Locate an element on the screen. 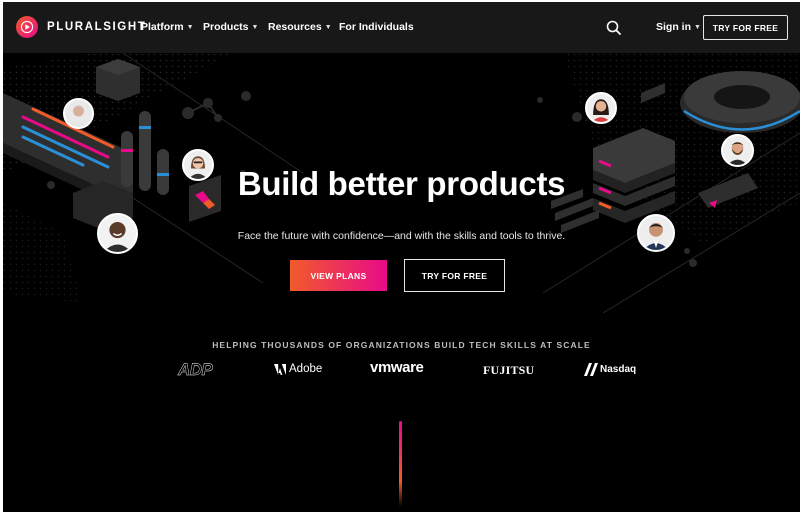 The height and width of the screenshot is (512, 803). nasdaq-logo: Nasdaq is located at coordinates (610, 369).